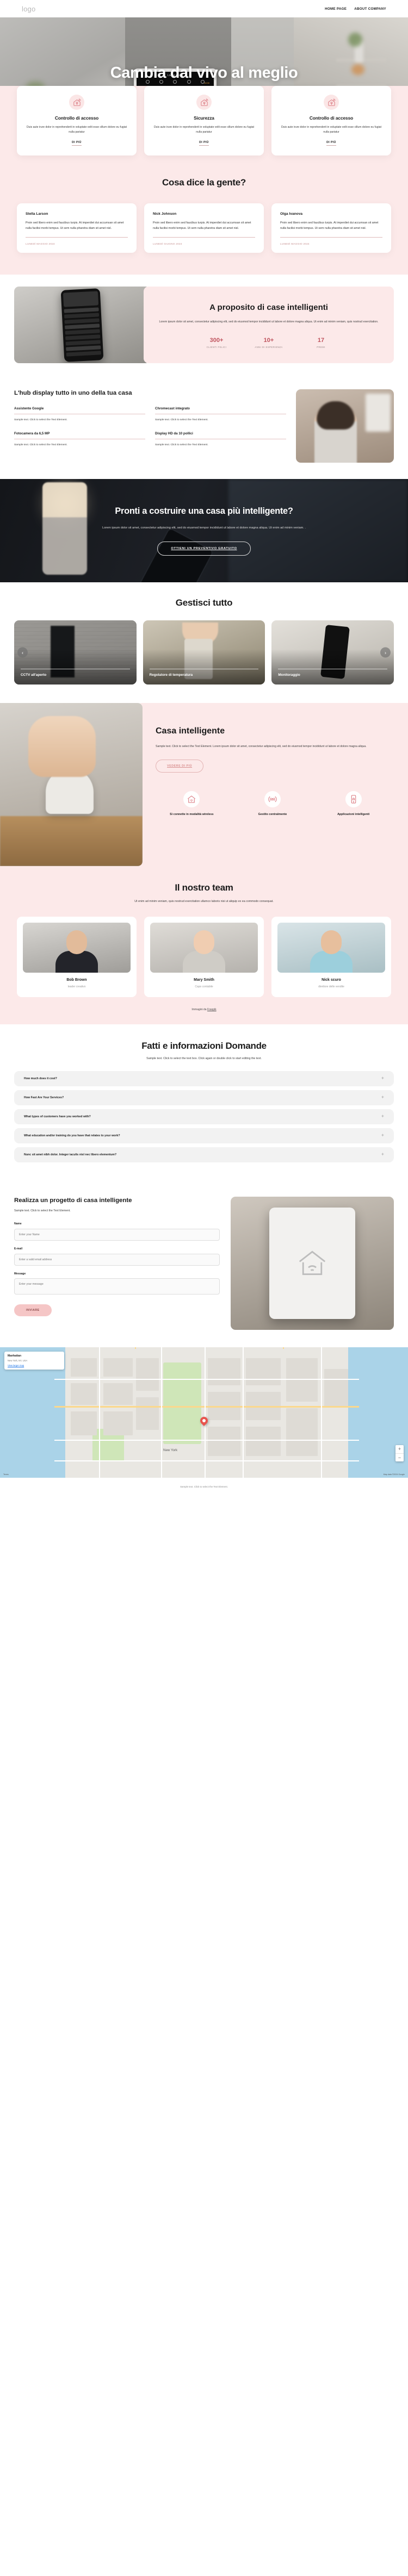 The height and width of the screenshot is (2576, 408). Describe the element at coordinates (295, 244) in the screenshot. I see `testimonial-date: LUNEDÌ MAGGIO 2024` at that location.